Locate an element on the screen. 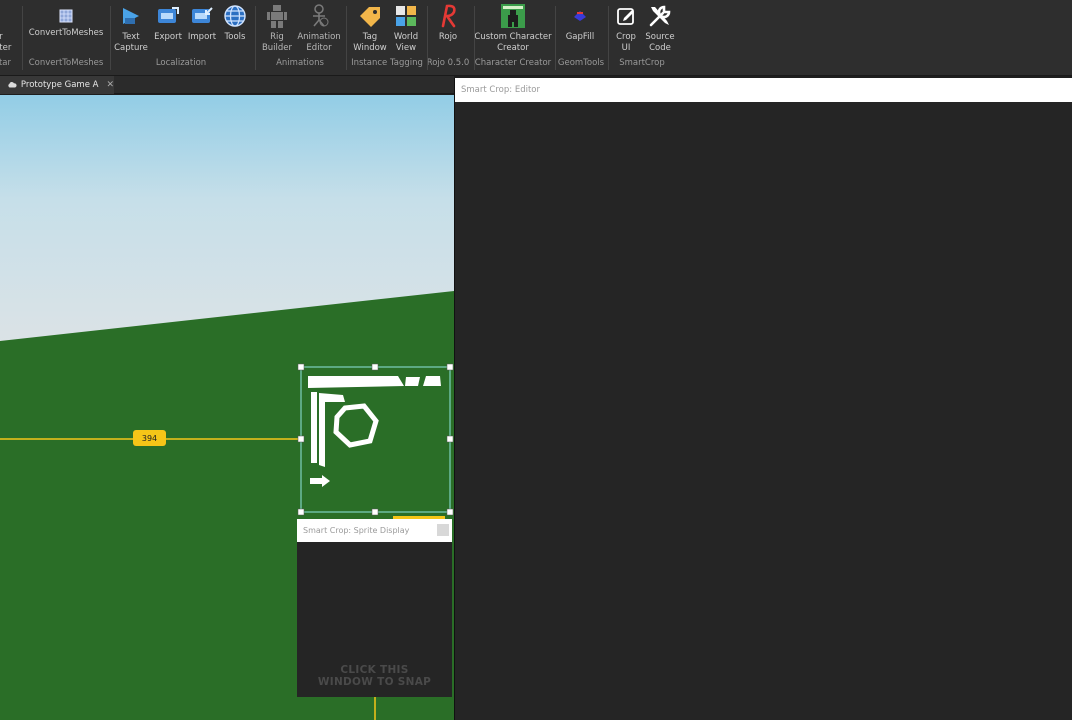 The height and width of the screenshot is (720, 1072). rojo-logo-icon is located at coordinates (448, 16).